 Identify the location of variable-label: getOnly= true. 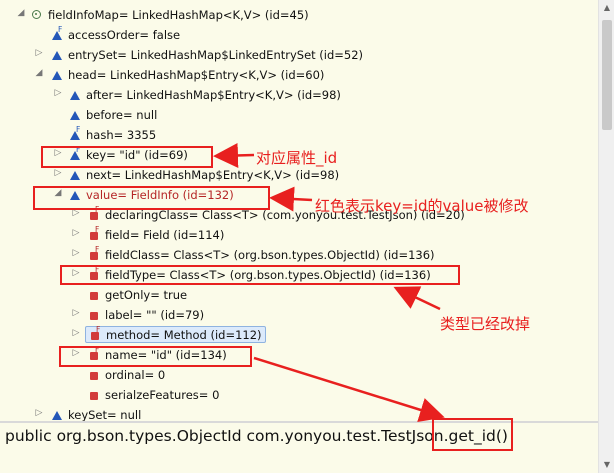
(146, 294).